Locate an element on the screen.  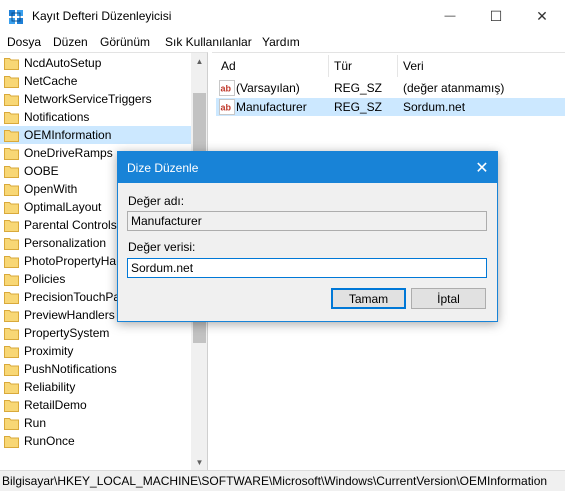
menu-sik-kullanilanlar: Sık Kullanılanlar is located at coordinates (208, 42).